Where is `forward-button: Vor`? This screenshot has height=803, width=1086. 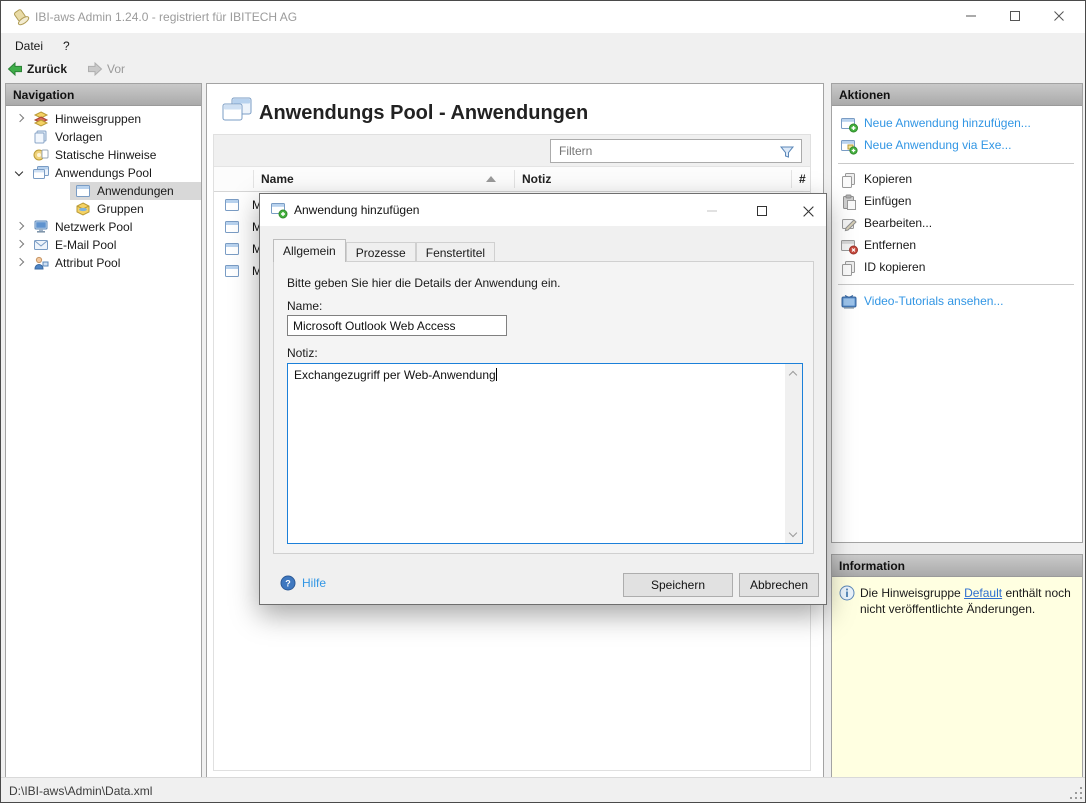
forward-button: Vor is located at coordinates (106, 69).